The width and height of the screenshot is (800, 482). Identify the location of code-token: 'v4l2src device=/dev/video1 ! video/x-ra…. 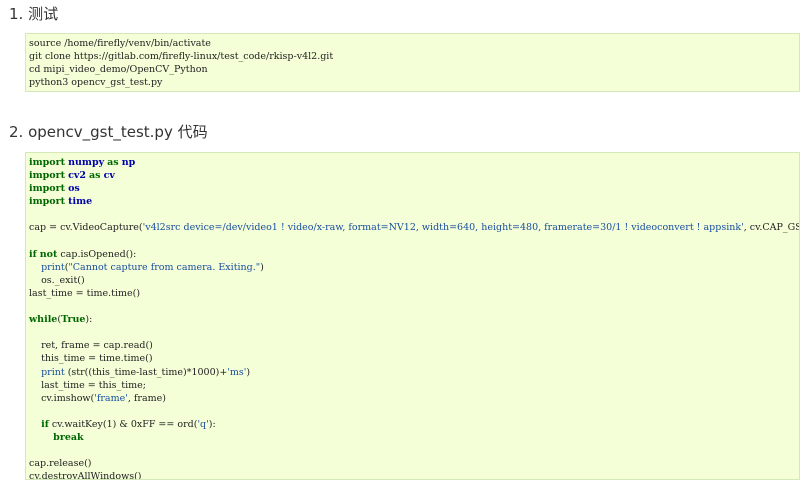
(443, 228).